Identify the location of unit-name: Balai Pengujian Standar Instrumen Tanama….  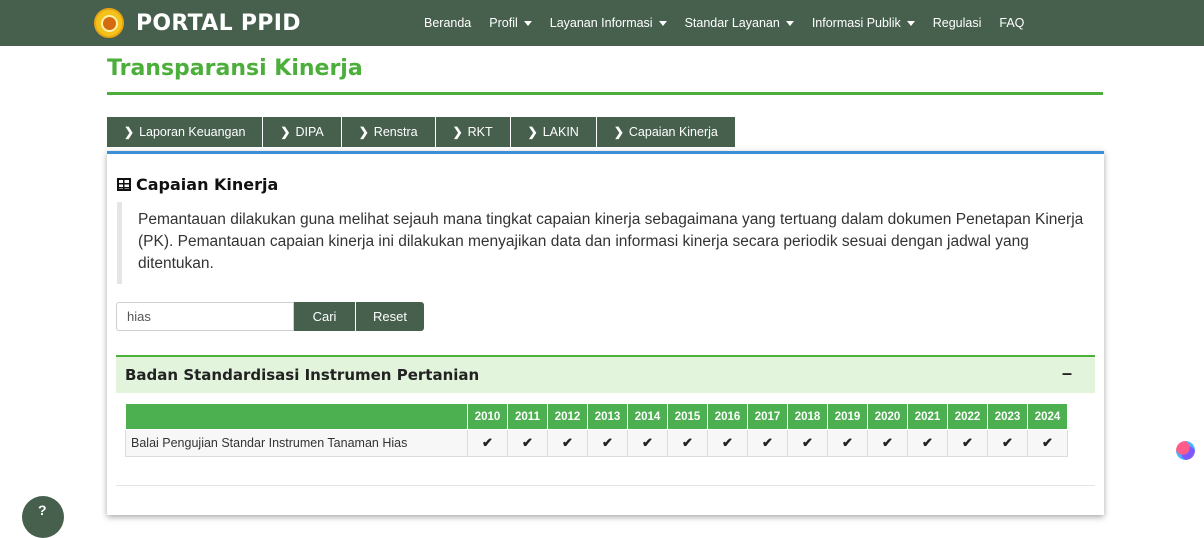
(296, 443).